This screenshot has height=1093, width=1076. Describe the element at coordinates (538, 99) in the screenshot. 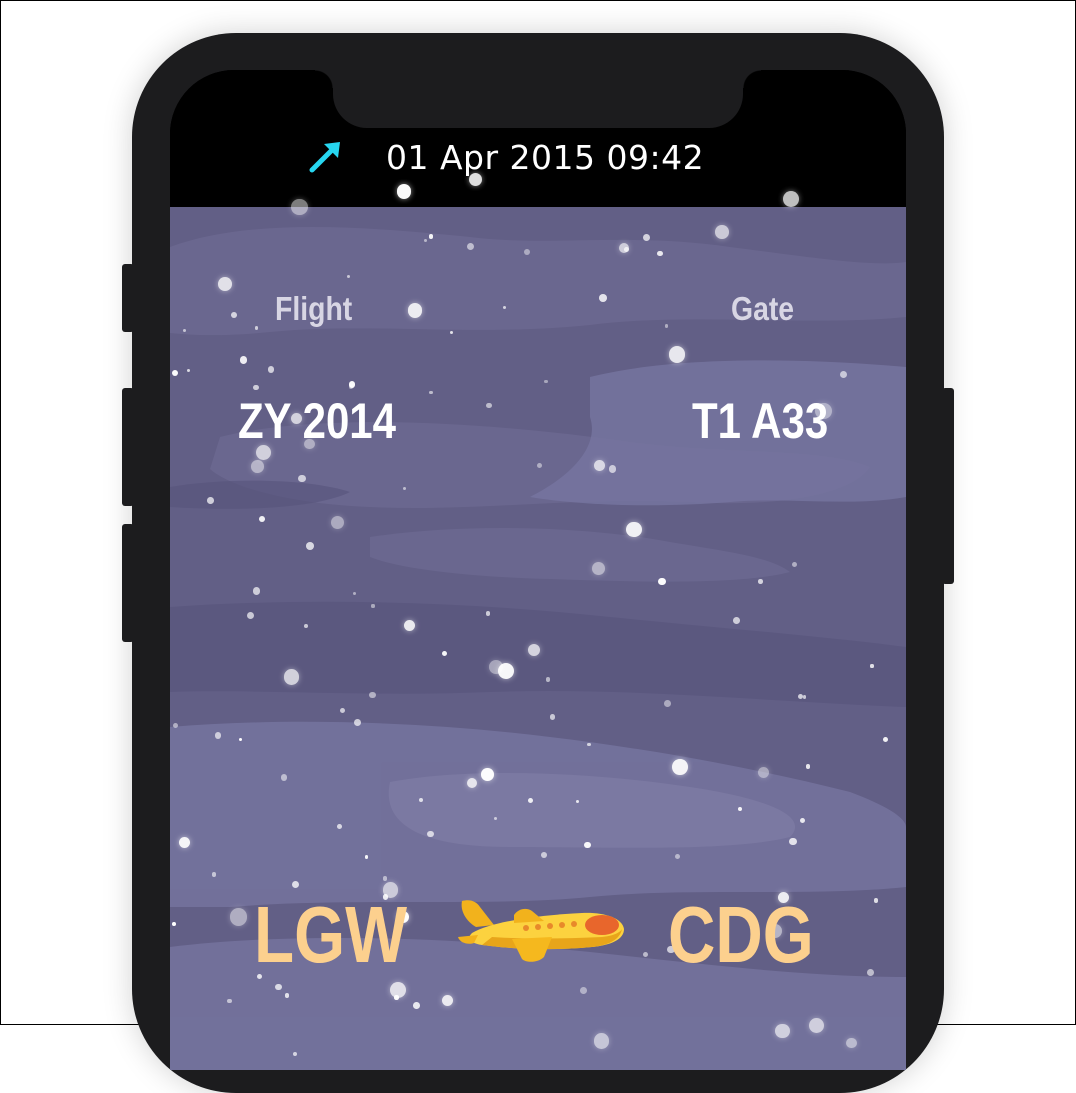

I see `notch` at that location.